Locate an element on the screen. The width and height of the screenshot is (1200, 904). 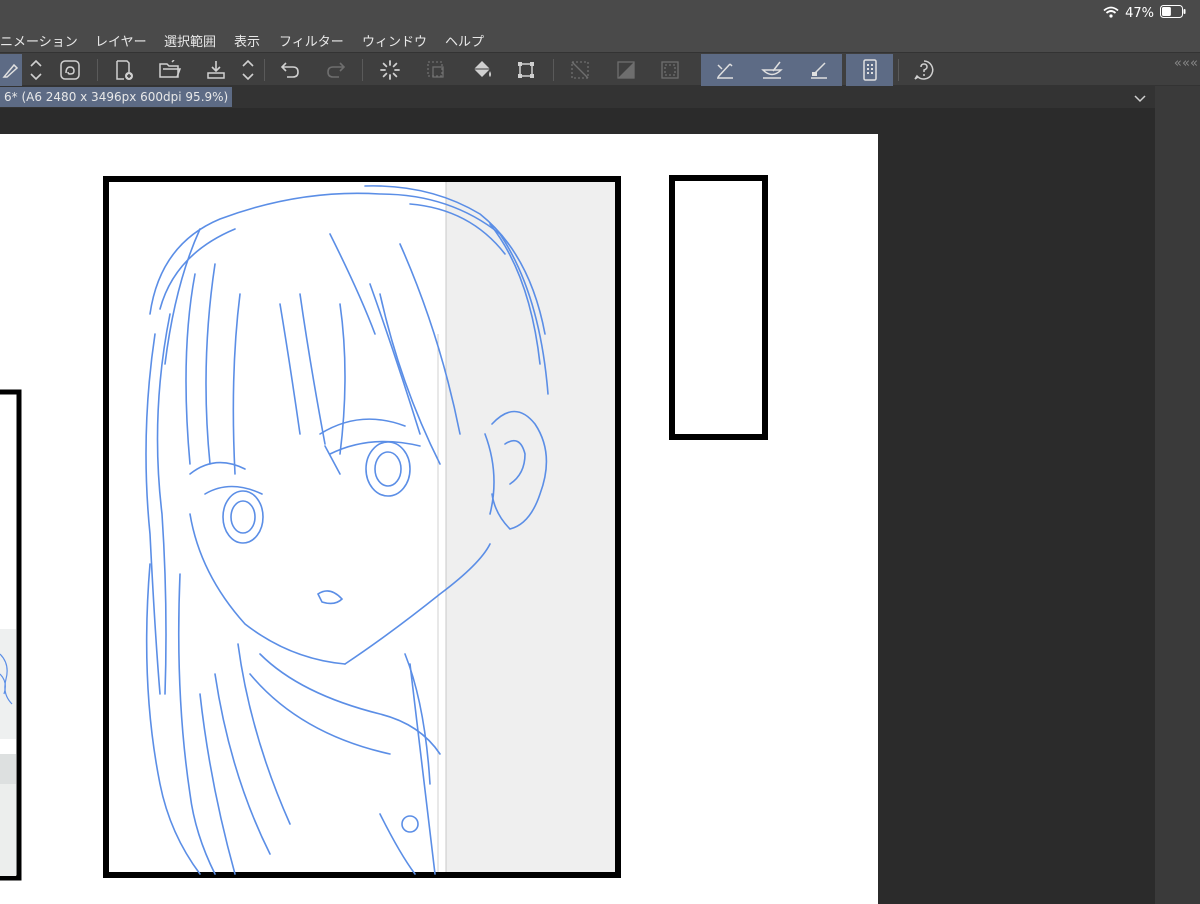
battery-icon is located at coordinates (1173, 13).